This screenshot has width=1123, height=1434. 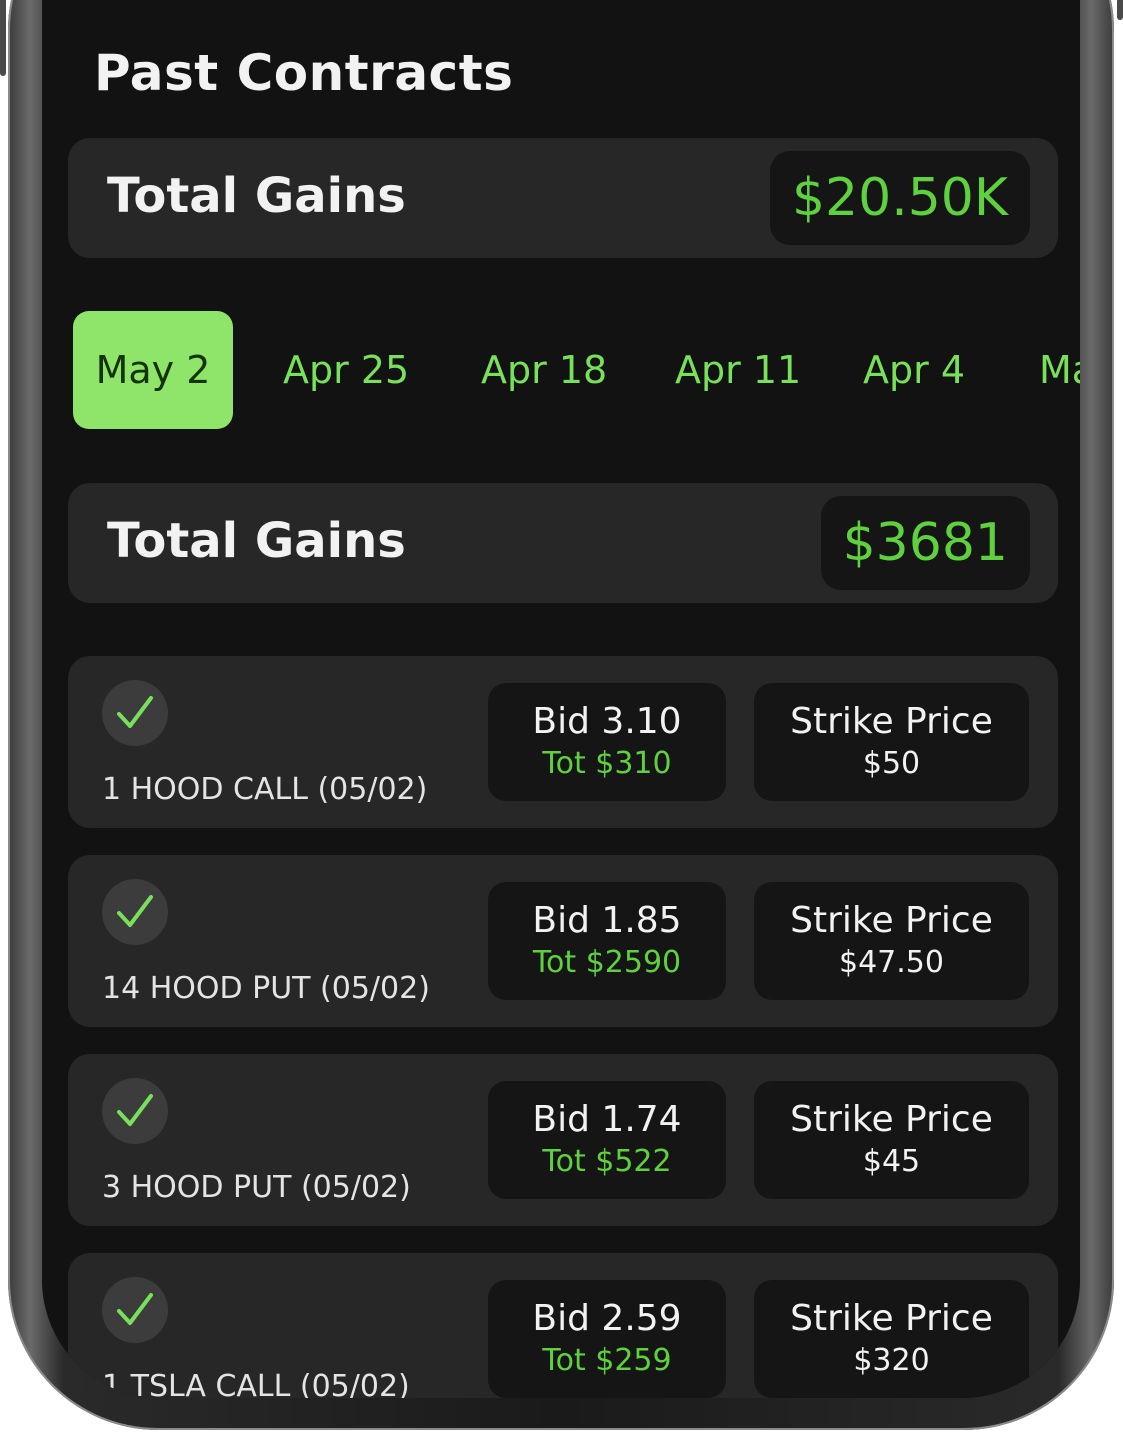 What do you see at coordinates (607, 1360) in the screenshot?
I see `total-value: Tot $259` at bounding box center [607, 1360].